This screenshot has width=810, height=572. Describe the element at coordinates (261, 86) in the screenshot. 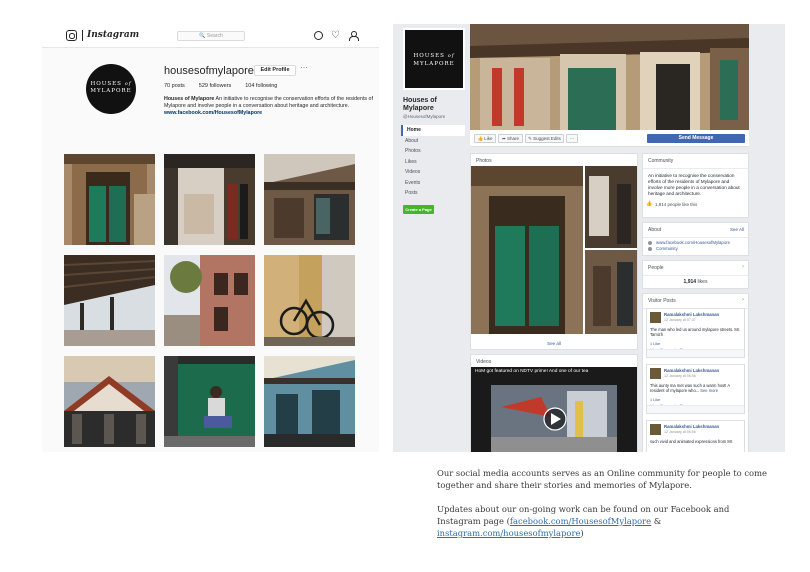

I see `following-count: 104 following` at that location.